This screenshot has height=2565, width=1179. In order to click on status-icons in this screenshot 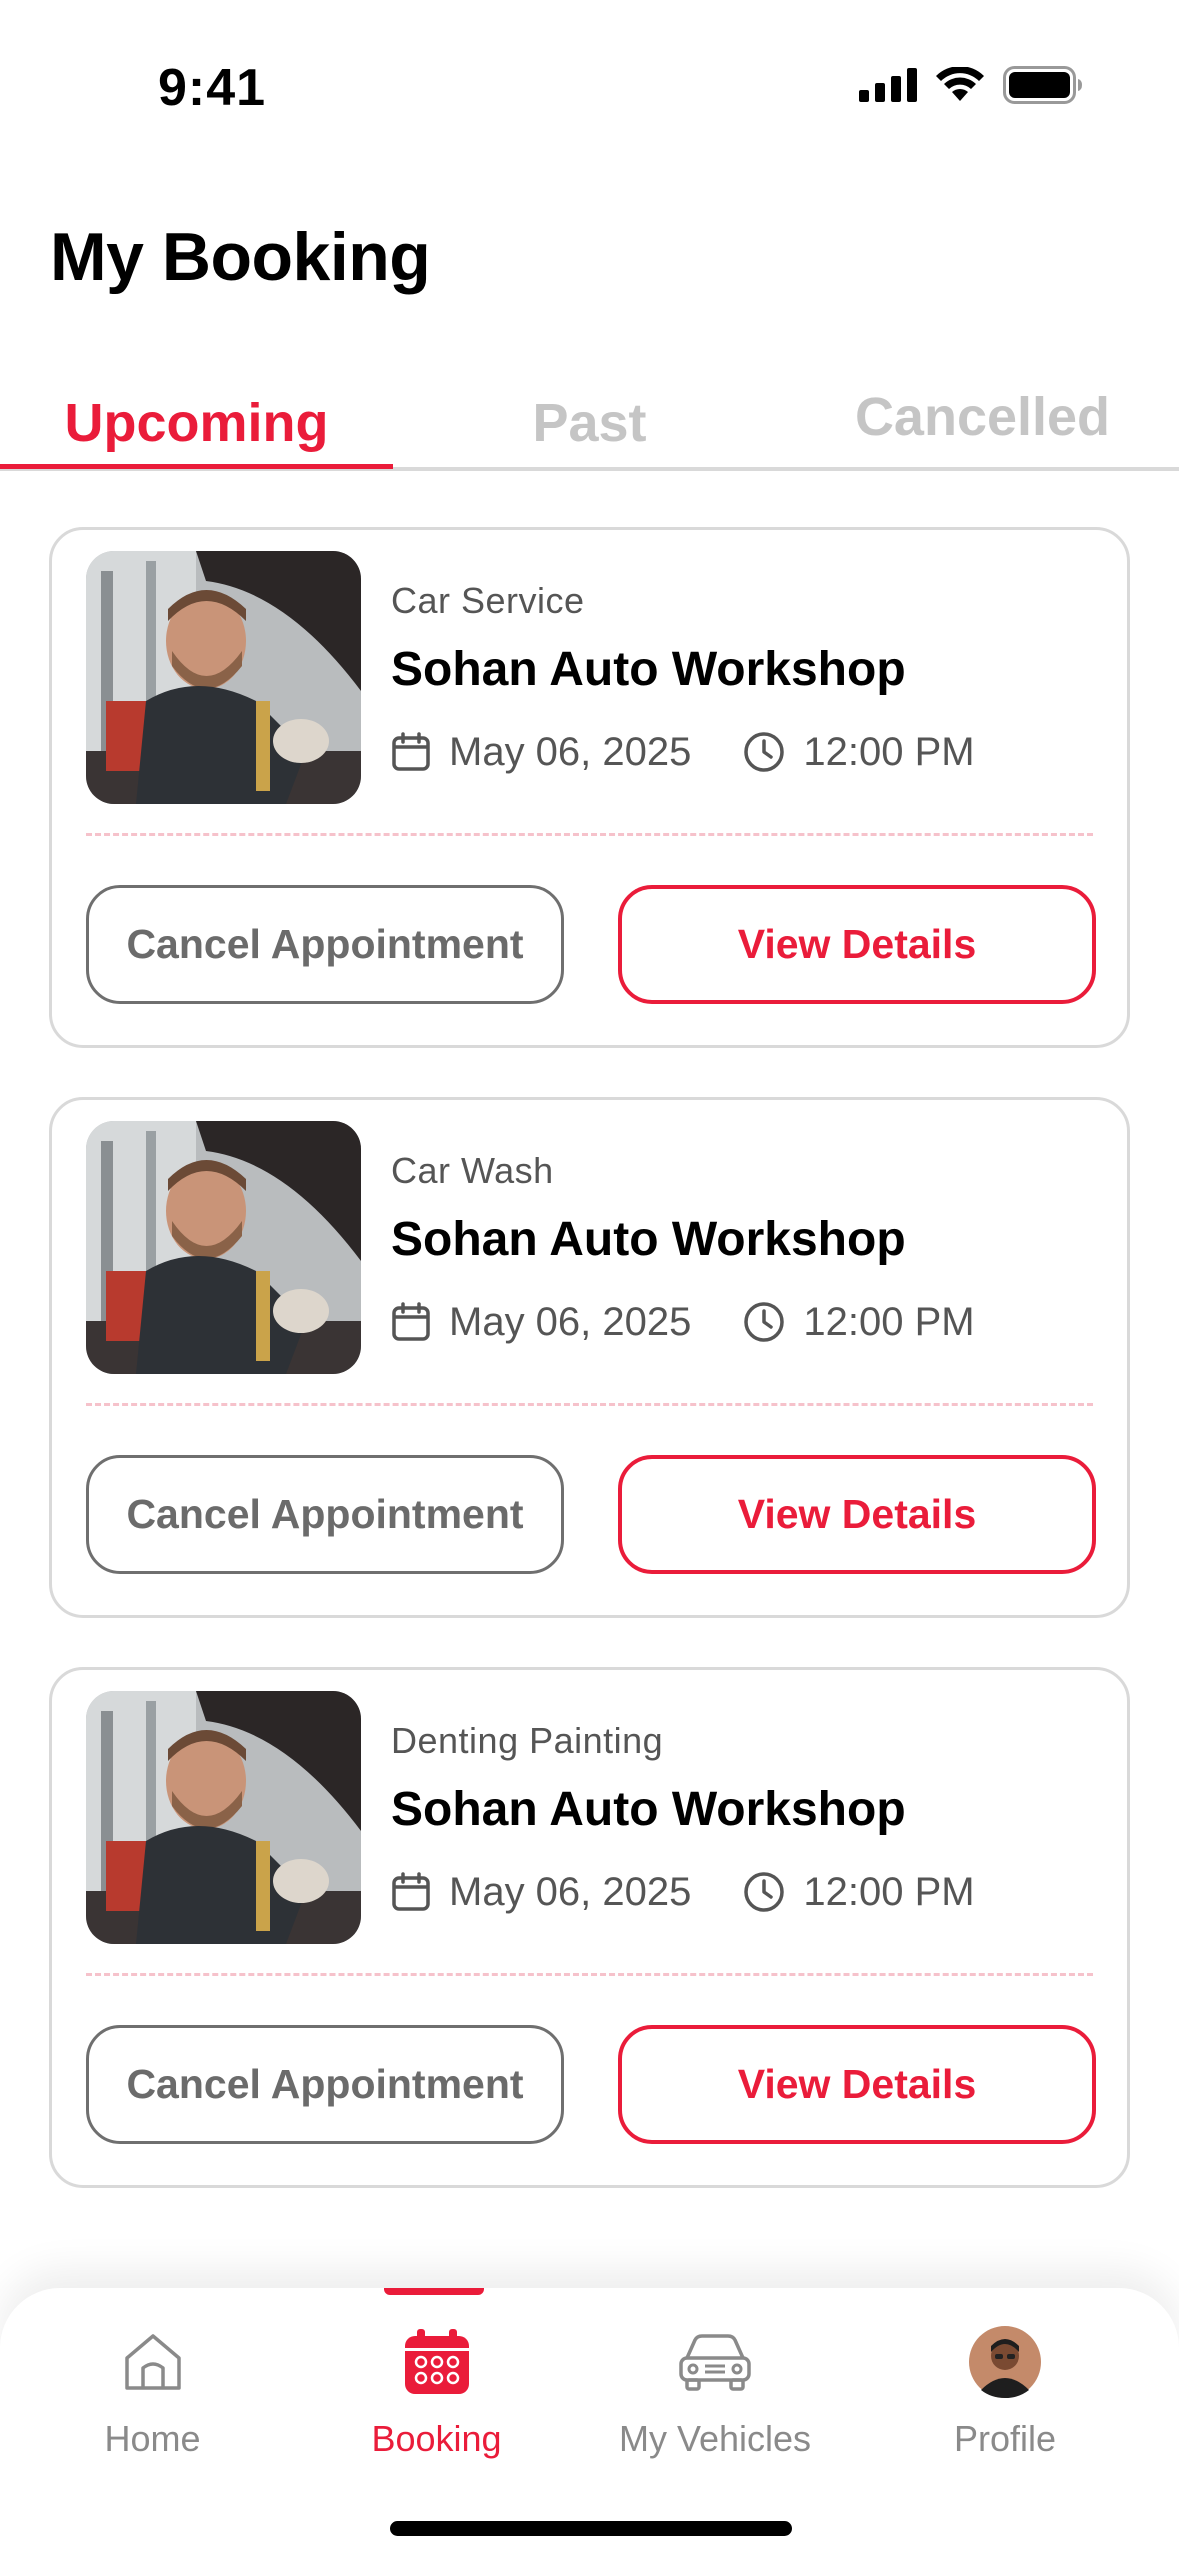, I will do `click(971, 85)`.